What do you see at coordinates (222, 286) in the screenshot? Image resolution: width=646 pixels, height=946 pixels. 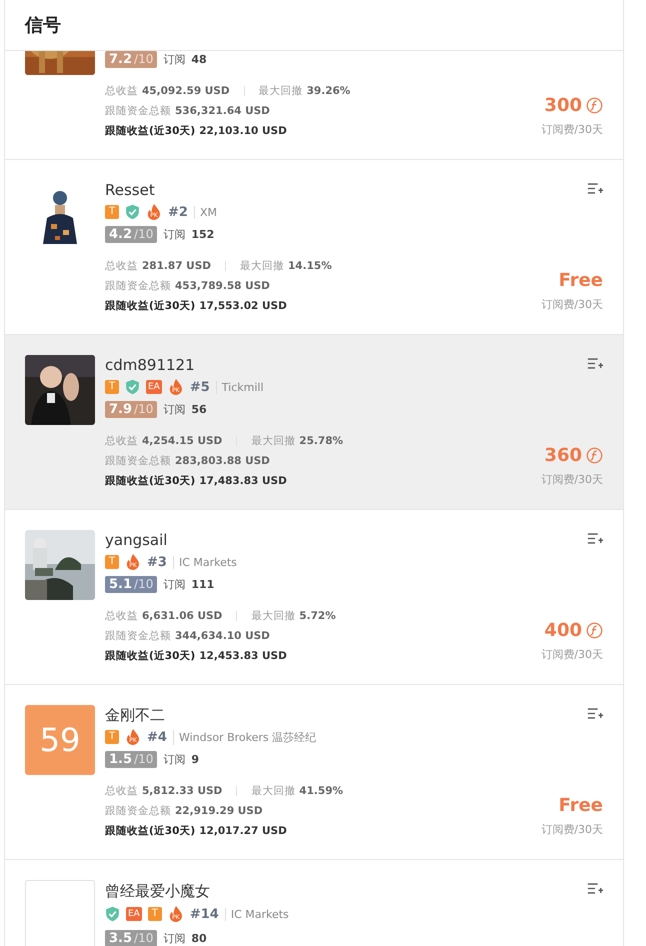 I see `stat-value: 453,789.58 USD` at bounding box center [222, 286].